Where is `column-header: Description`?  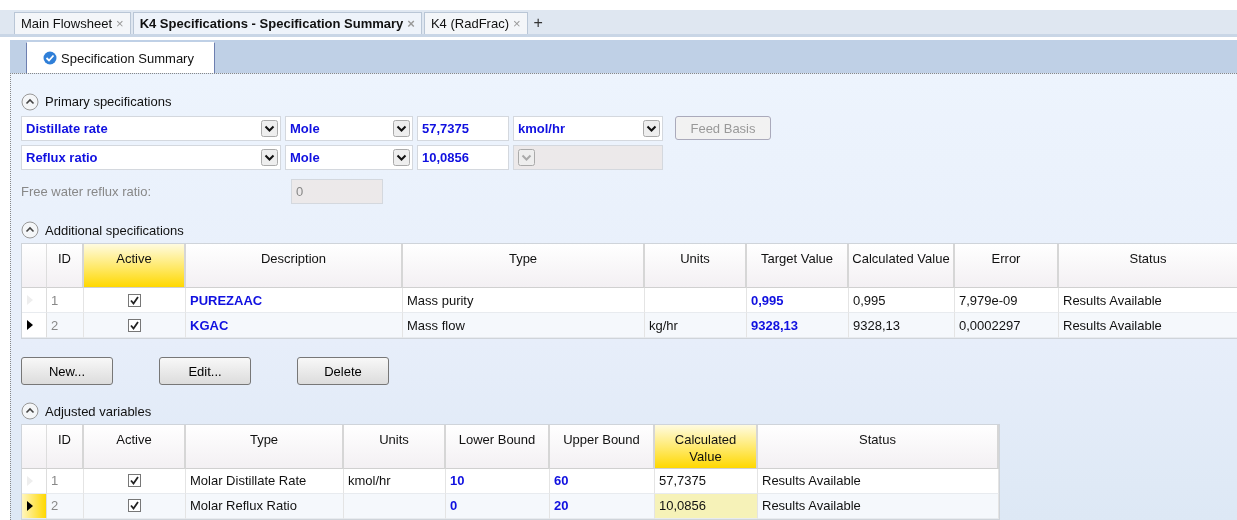
column-header: Description is located at coordinates (294, 266).